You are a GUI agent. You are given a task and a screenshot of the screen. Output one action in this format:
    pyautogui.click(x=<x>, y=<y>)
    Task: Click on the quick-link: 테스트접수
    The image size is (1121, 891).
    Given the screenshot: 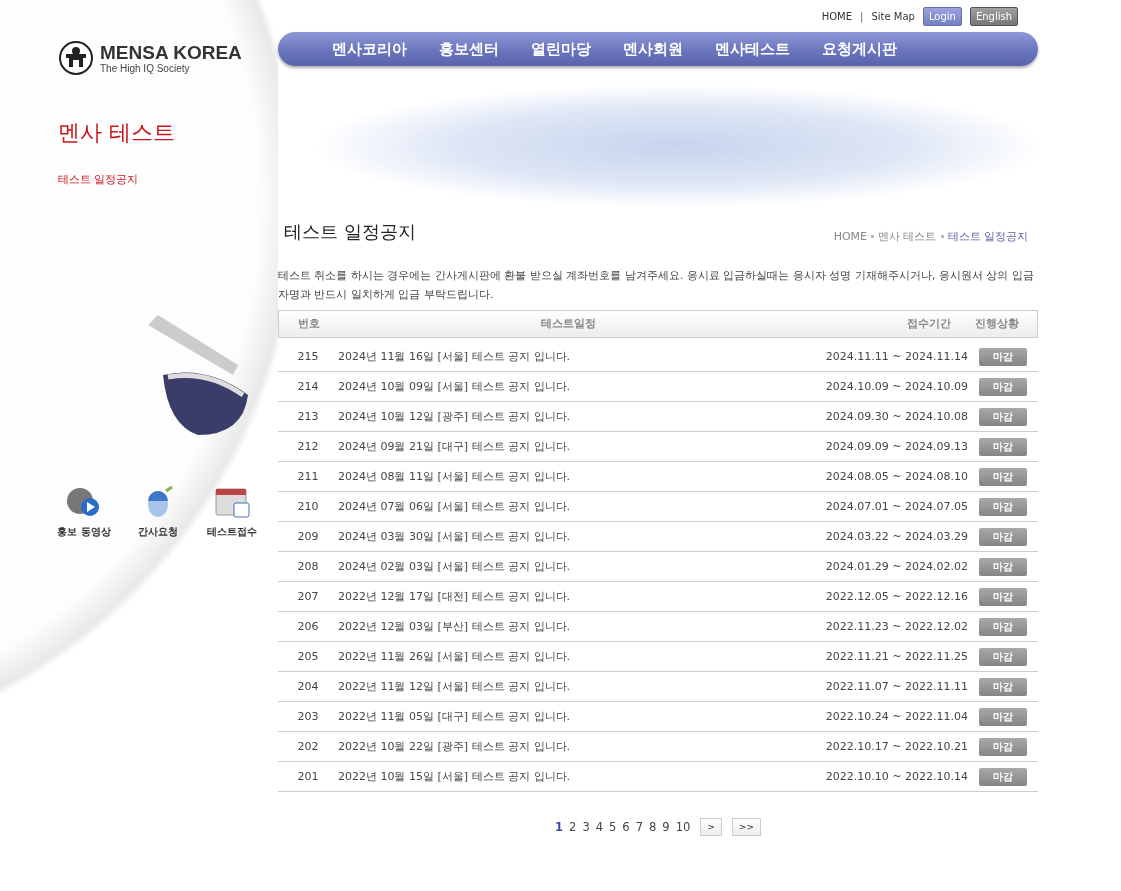 What is the action you would take?
    pyautogui.click(x=232, y=512)
    